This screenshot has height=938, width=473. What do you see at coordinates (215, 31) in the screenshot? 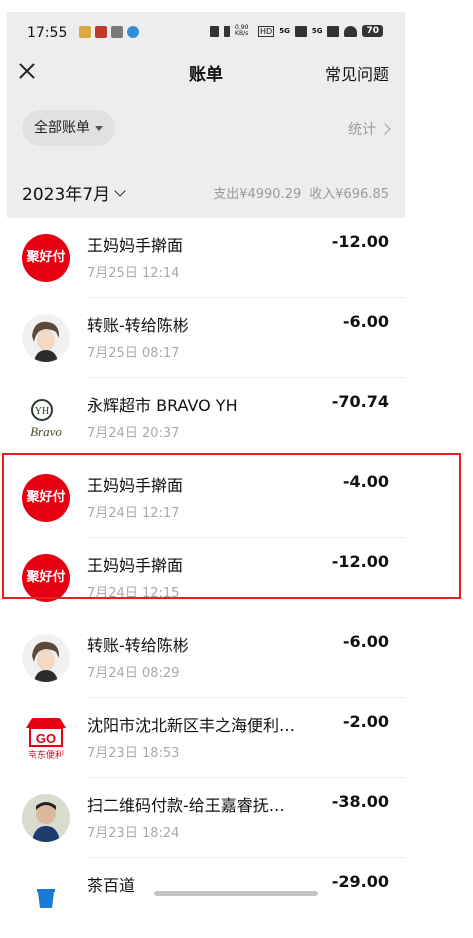
I see `alarm-icon` at bounding box center [215, 31].